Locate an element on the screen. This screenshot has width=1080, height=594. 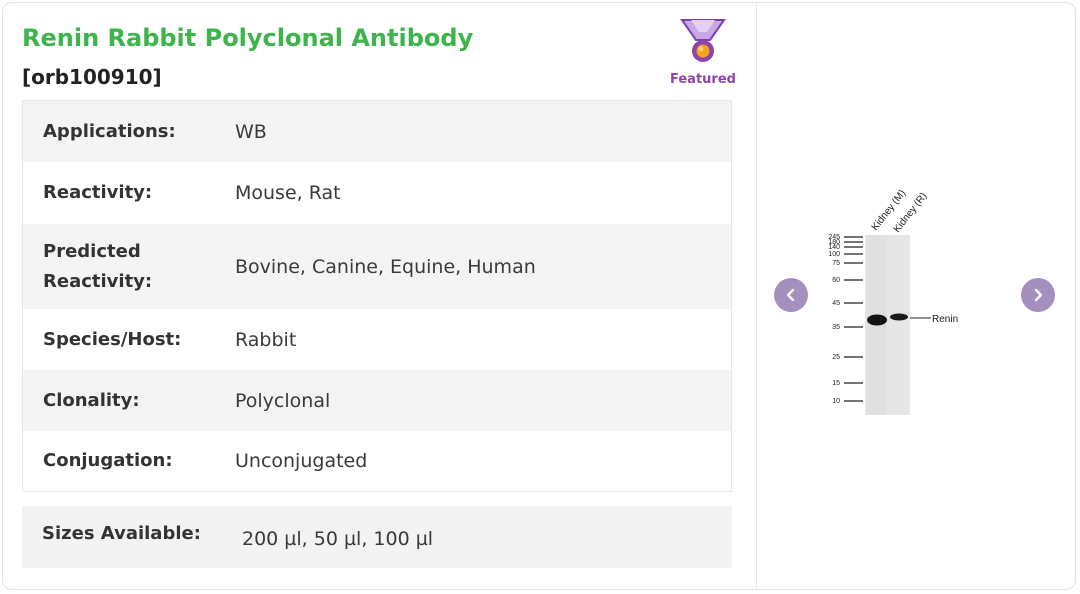
marker-label: 140 is located at coordinates (834, 247).